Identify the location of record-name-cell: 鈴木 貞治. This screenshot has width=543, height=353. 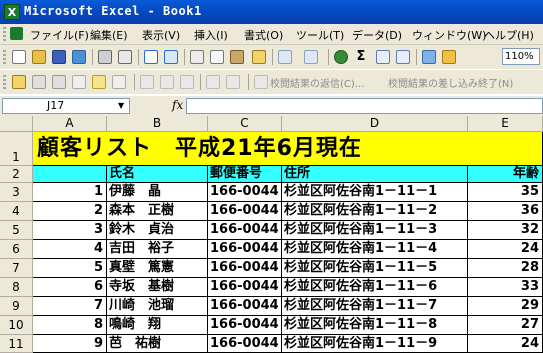
(157, 230).